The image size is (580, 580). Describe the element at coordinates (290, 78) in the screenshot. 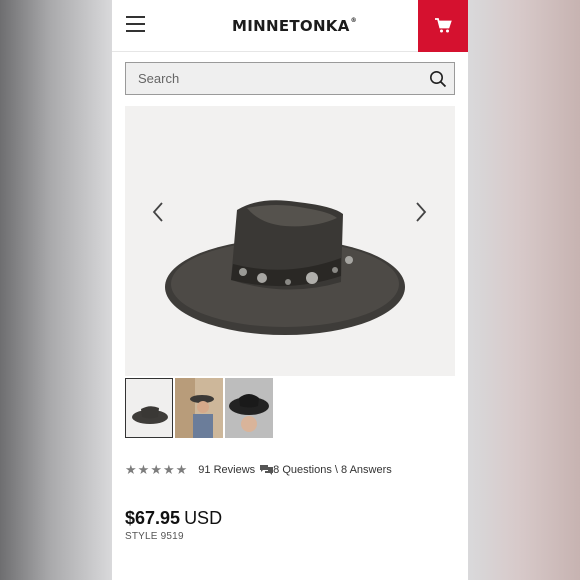

I see `search-input: Search` at that location.